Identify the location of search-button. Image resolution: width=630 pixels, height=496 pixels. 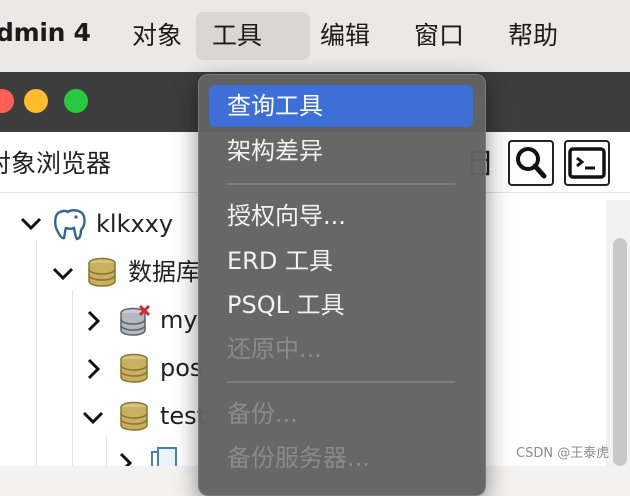
(531, 163).